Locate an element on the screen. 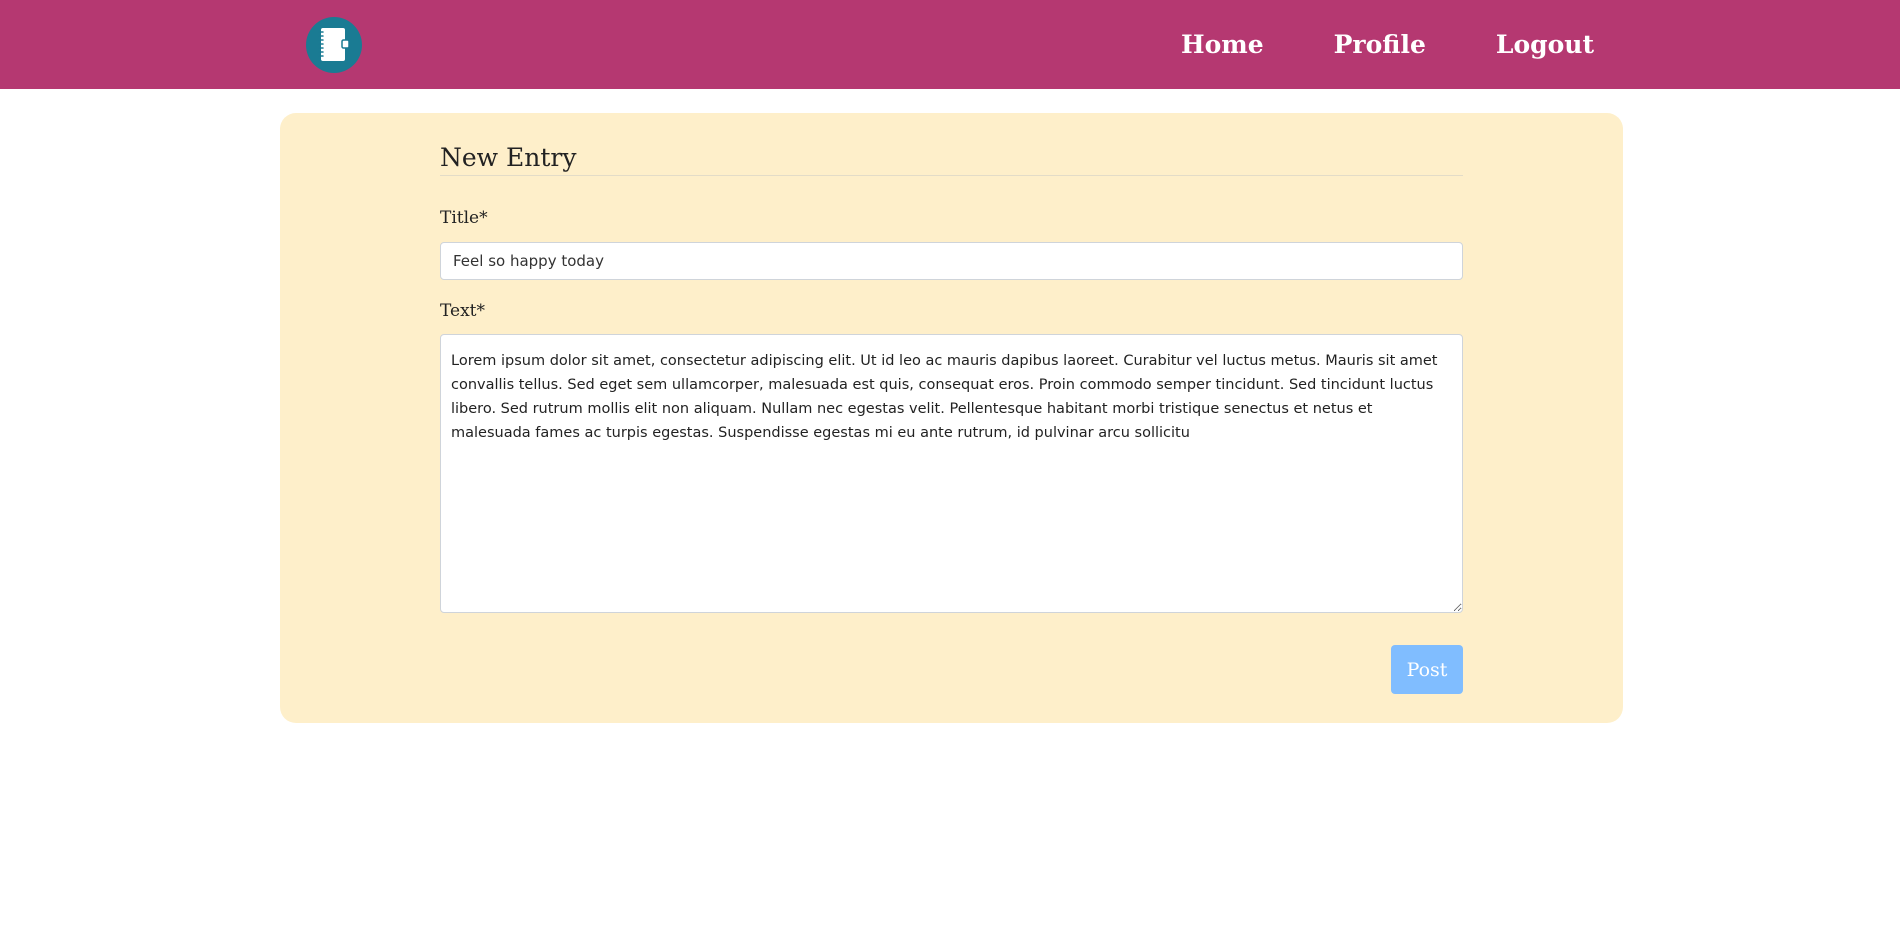 The image size is (1900, 940). navbar: Home Profile Logout is located at coordinates (950, 44).